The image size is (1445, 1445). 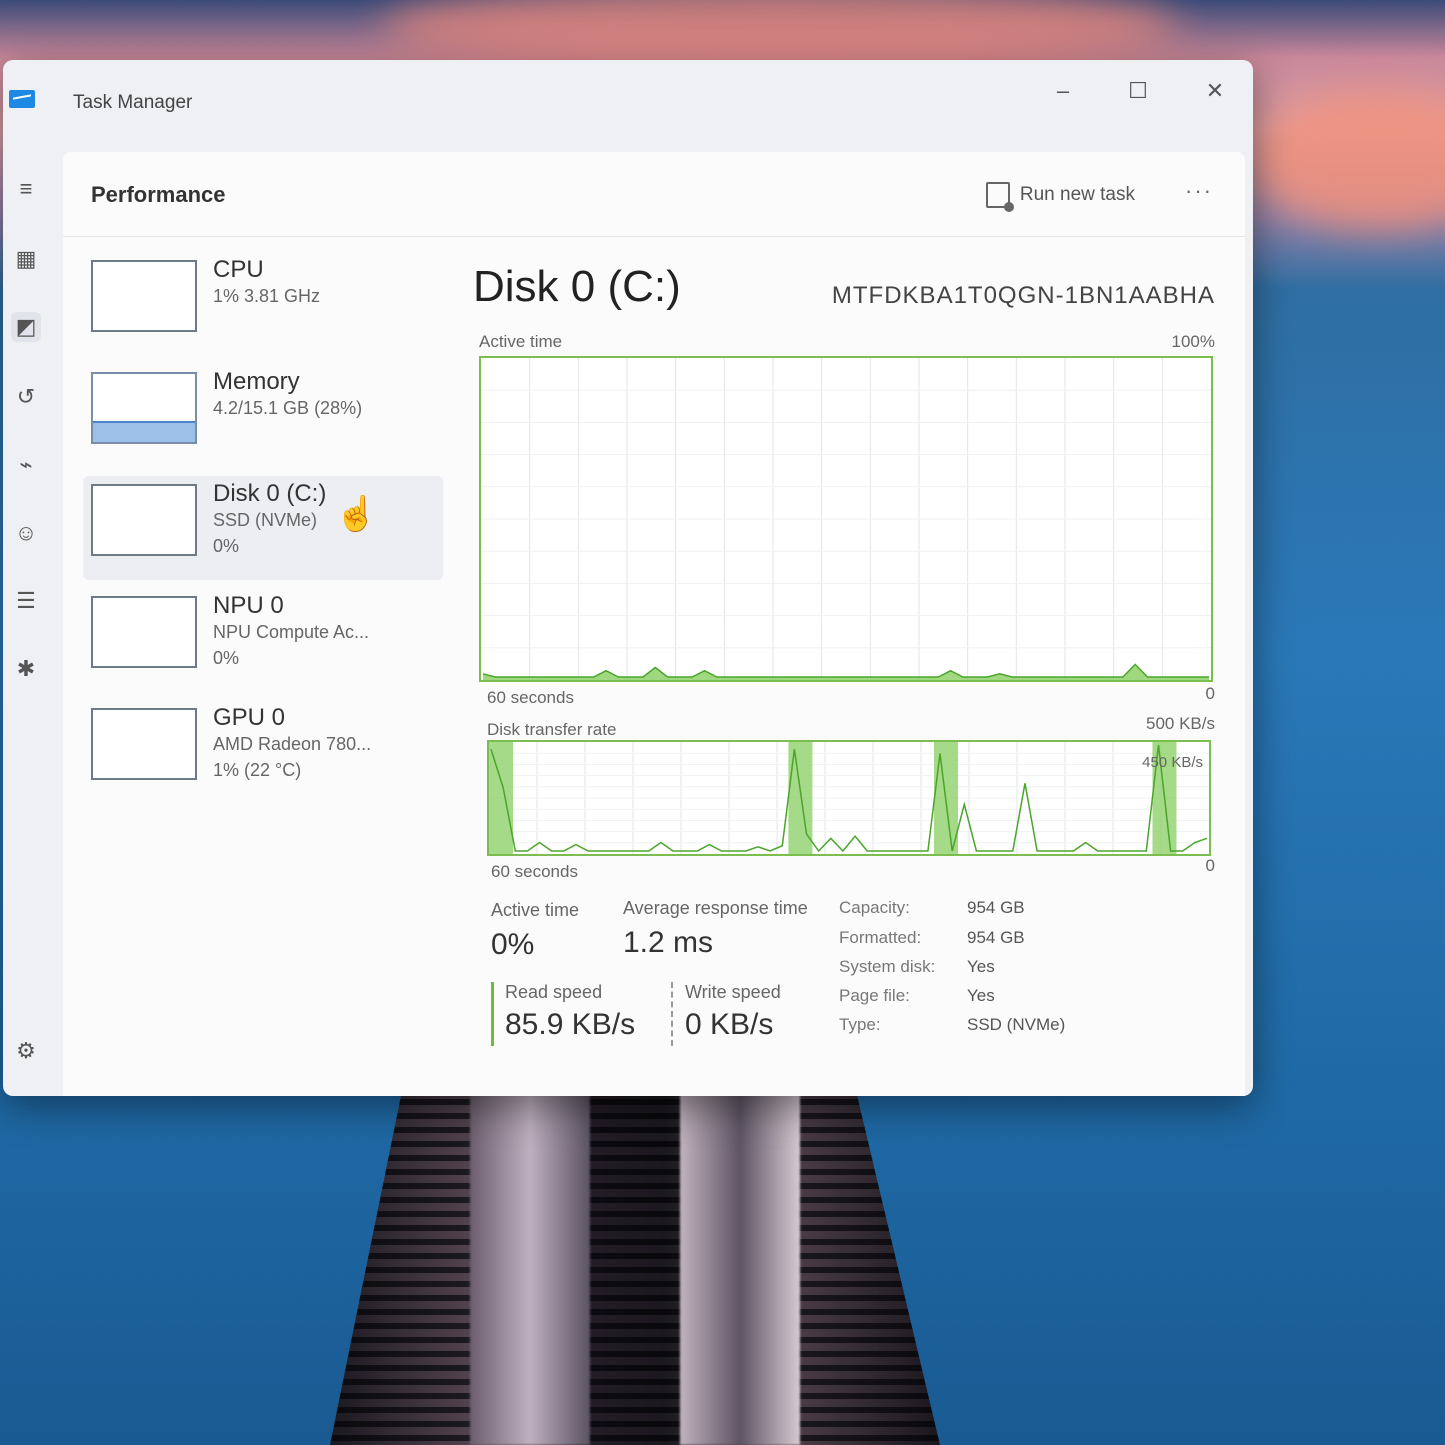 I want to click on prop-key: System disk:, so click(x=887, y=966).